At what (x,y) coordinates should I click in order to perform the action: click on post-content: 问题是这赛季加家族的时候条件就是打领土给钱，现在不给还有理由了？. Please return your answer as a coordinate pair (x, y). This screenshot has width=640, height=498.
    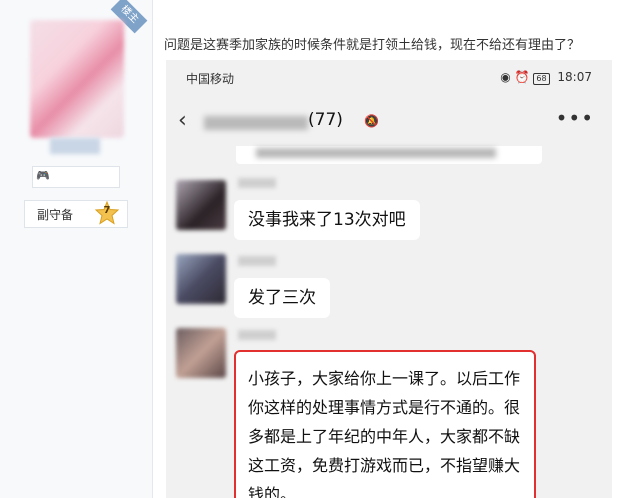
    Looking at the image, I should click on (372, 45).